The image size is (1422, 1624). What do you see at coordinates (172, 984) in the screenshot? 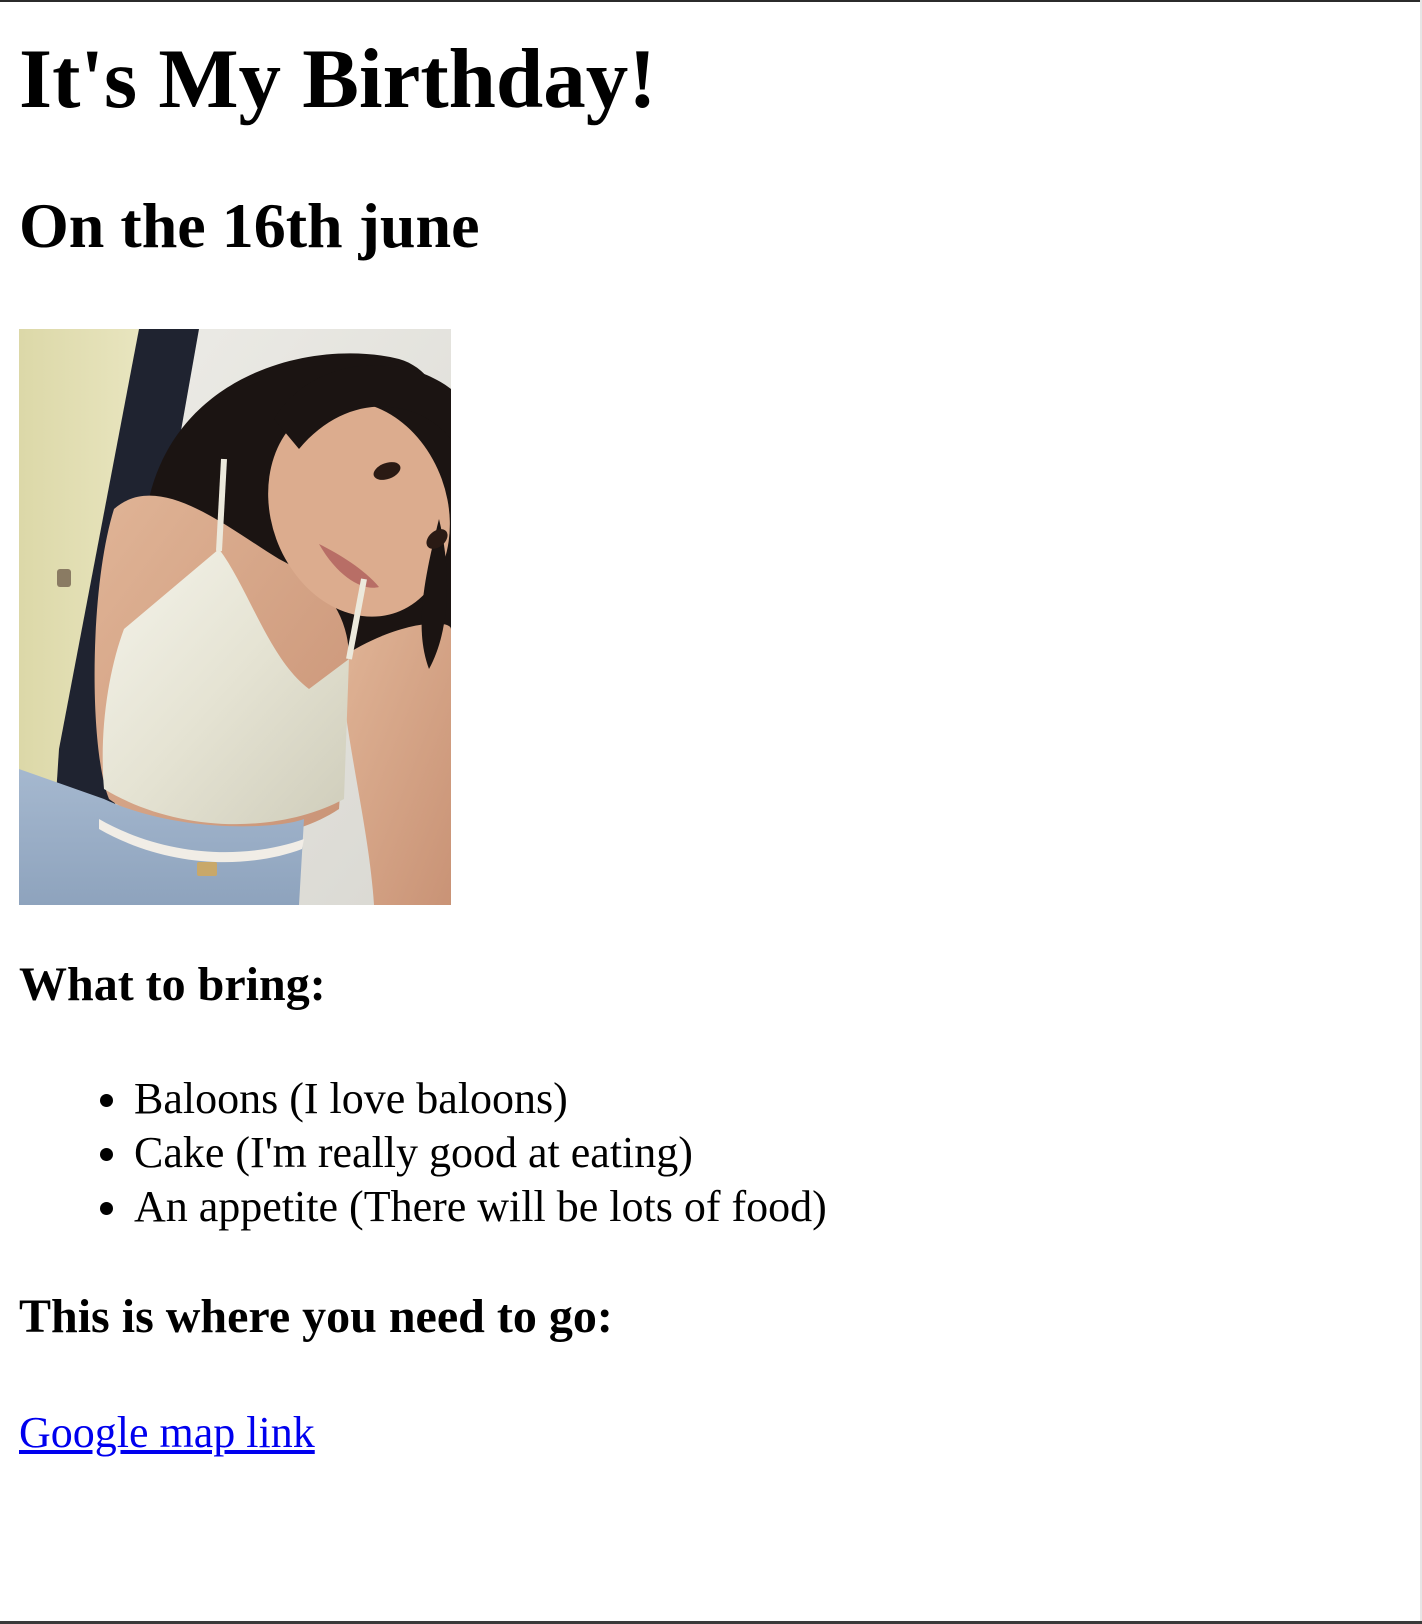
I see `what-to-bring-heading: What to bring:` at bounding box center [172, 984].